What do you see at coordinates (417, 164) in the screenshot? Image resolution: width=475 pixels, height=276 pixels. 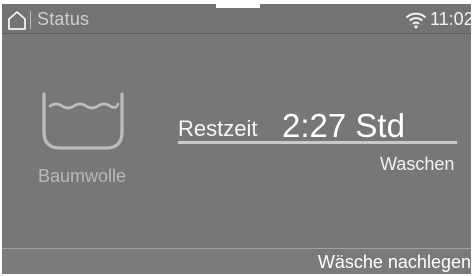 I see `program-phase: Waschen` at bounding box center [417, 164].